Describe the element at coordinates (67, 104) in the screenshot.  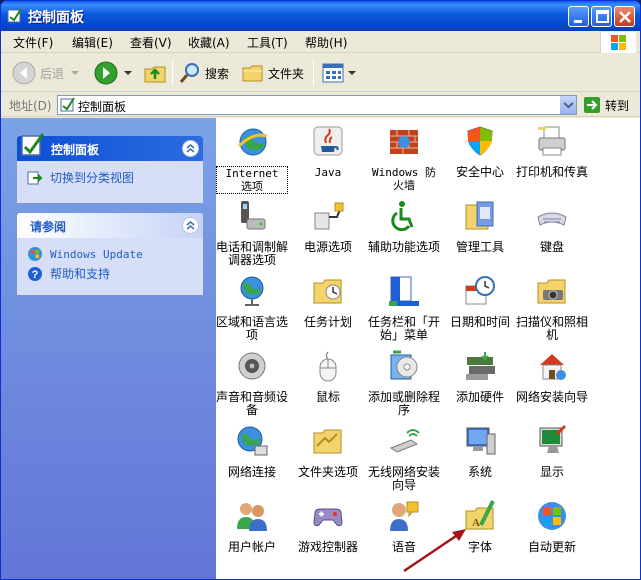
I see `control-panel-icon` at that location.